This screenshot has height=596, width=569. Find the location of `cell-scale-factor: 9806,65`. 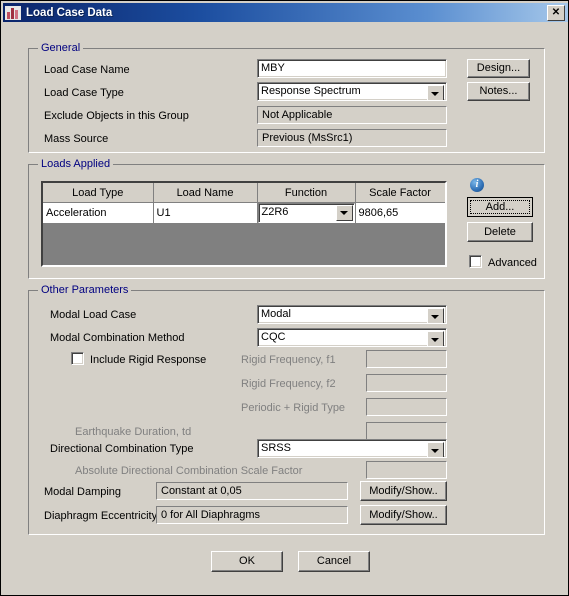

cell-scale-factor: 9806,65 is located at coordinates (400, 213).